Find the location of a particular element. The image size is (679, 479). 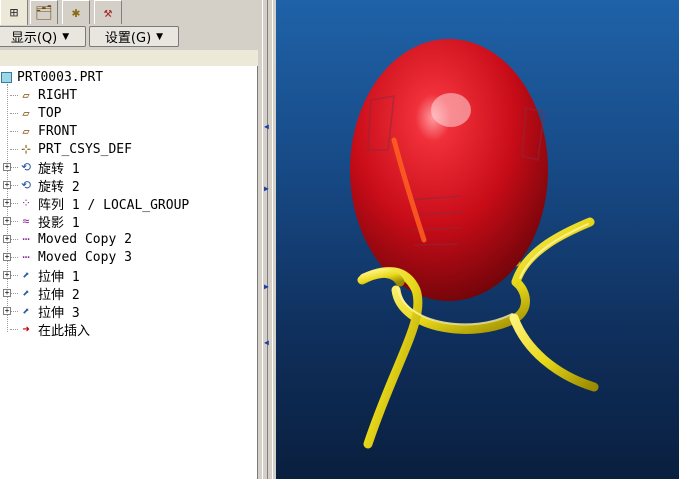

tab-folder-browser: 🗂 is located at coordinates (44, 12).